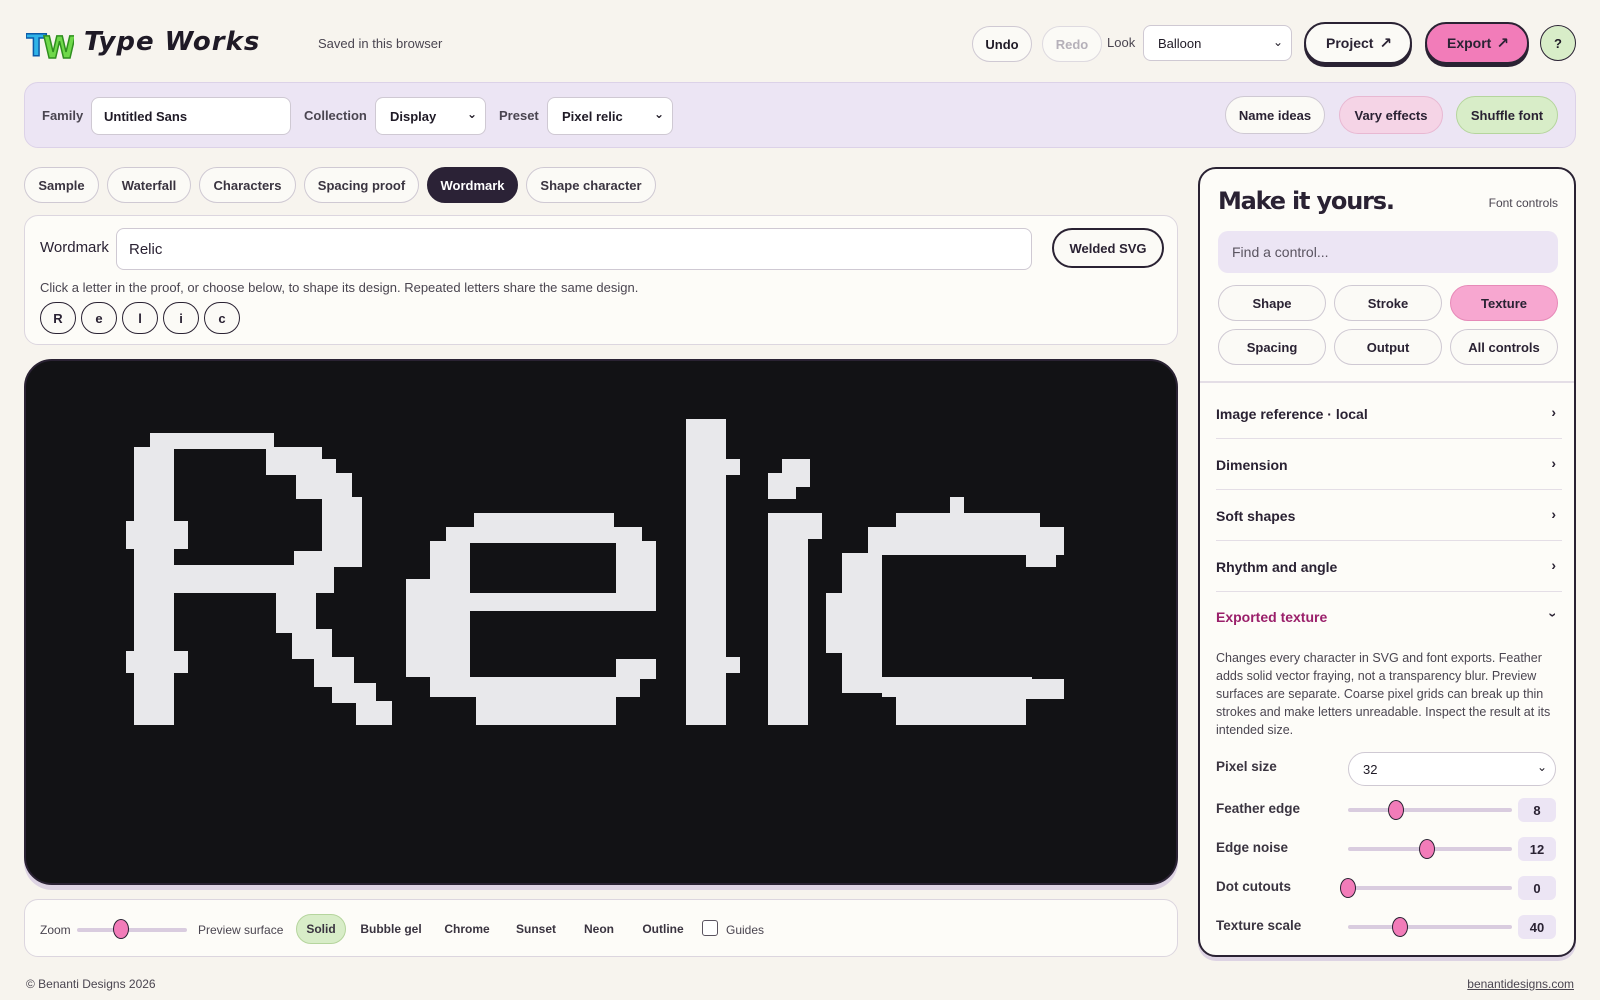  What do you see at coordinates (259, 579) in the screenshot?
I see `glyph-R` at bounding box center [259, 579].